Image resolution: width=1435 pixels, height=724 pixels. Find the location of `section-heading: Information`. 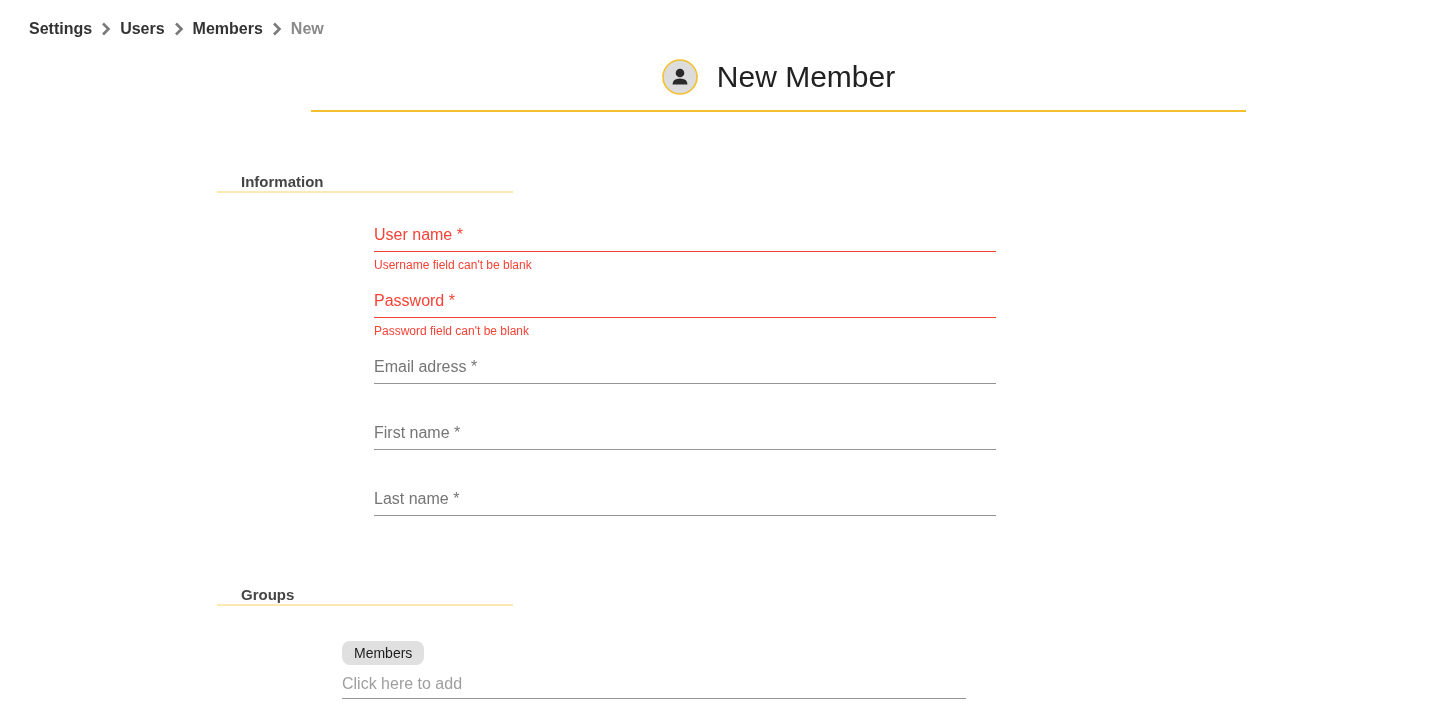

section-heading: Information is located at coordinates (365, 183).